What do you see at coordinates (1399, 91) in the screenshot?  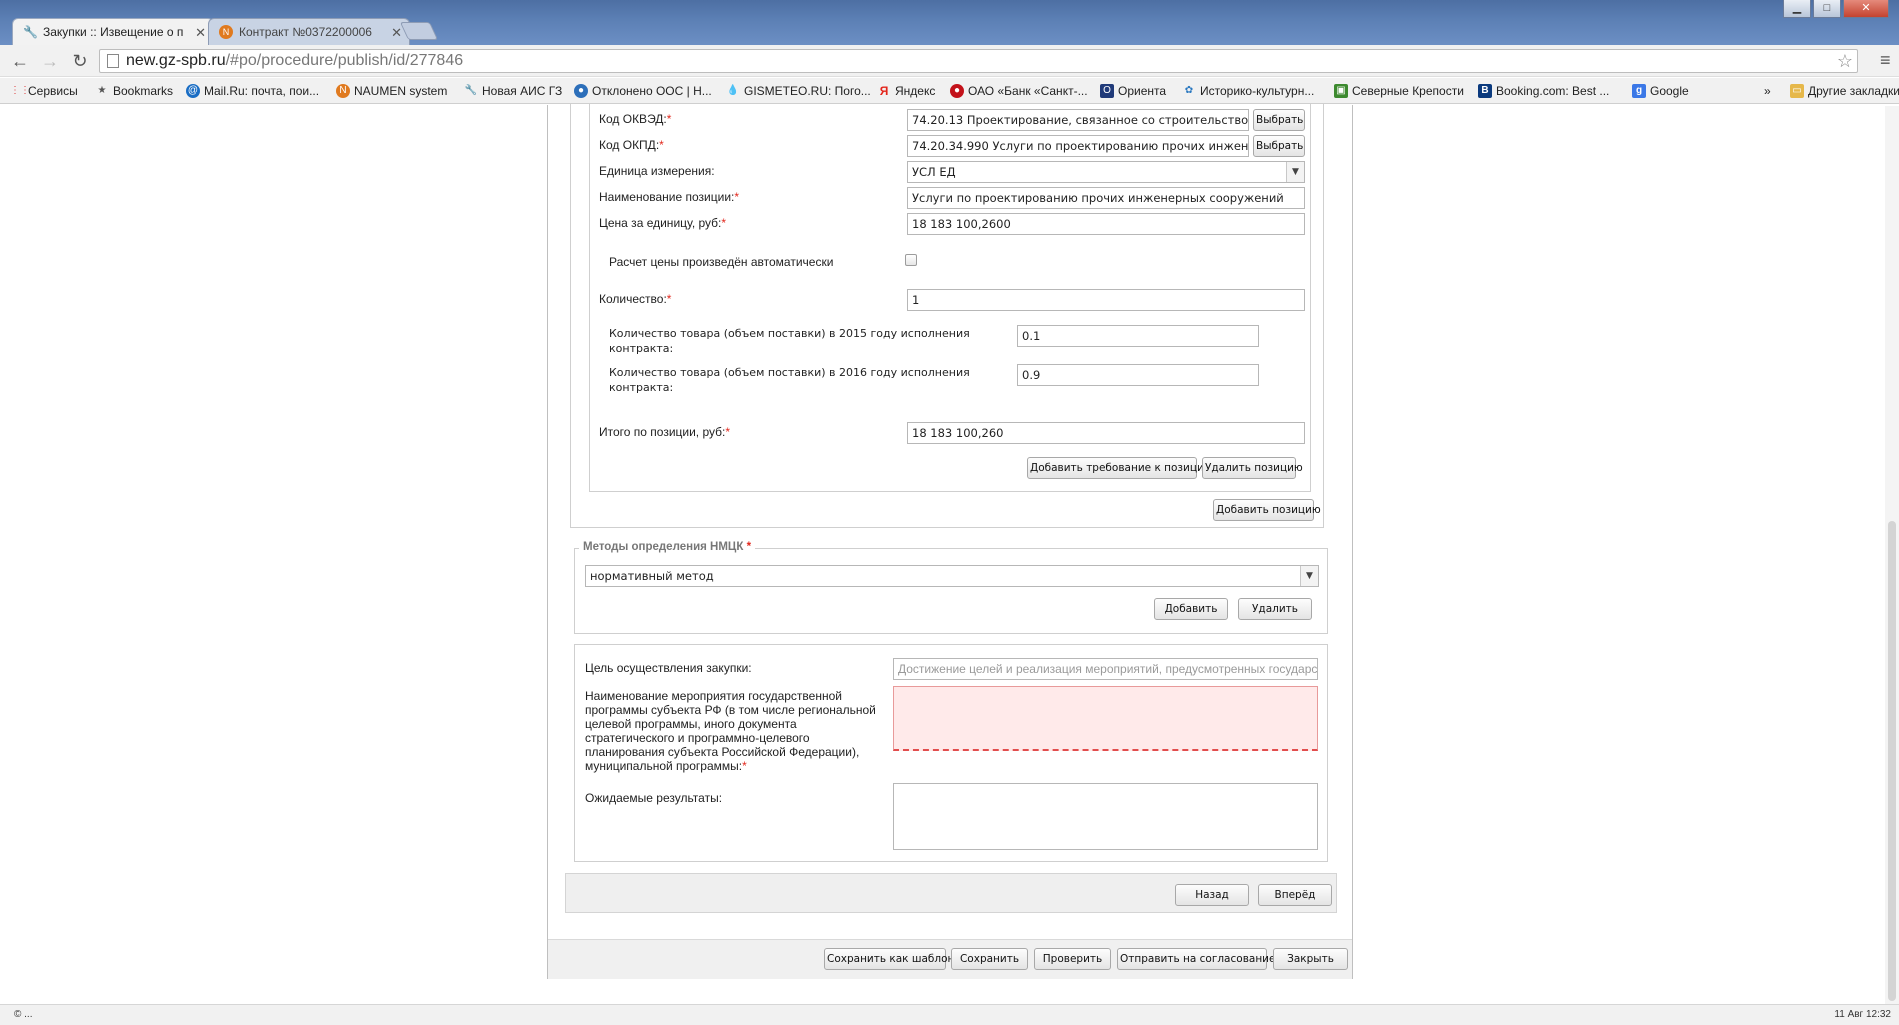 I see `bookmark-item: ▣ Северные Крепости` at bounding box center [1399, 91].